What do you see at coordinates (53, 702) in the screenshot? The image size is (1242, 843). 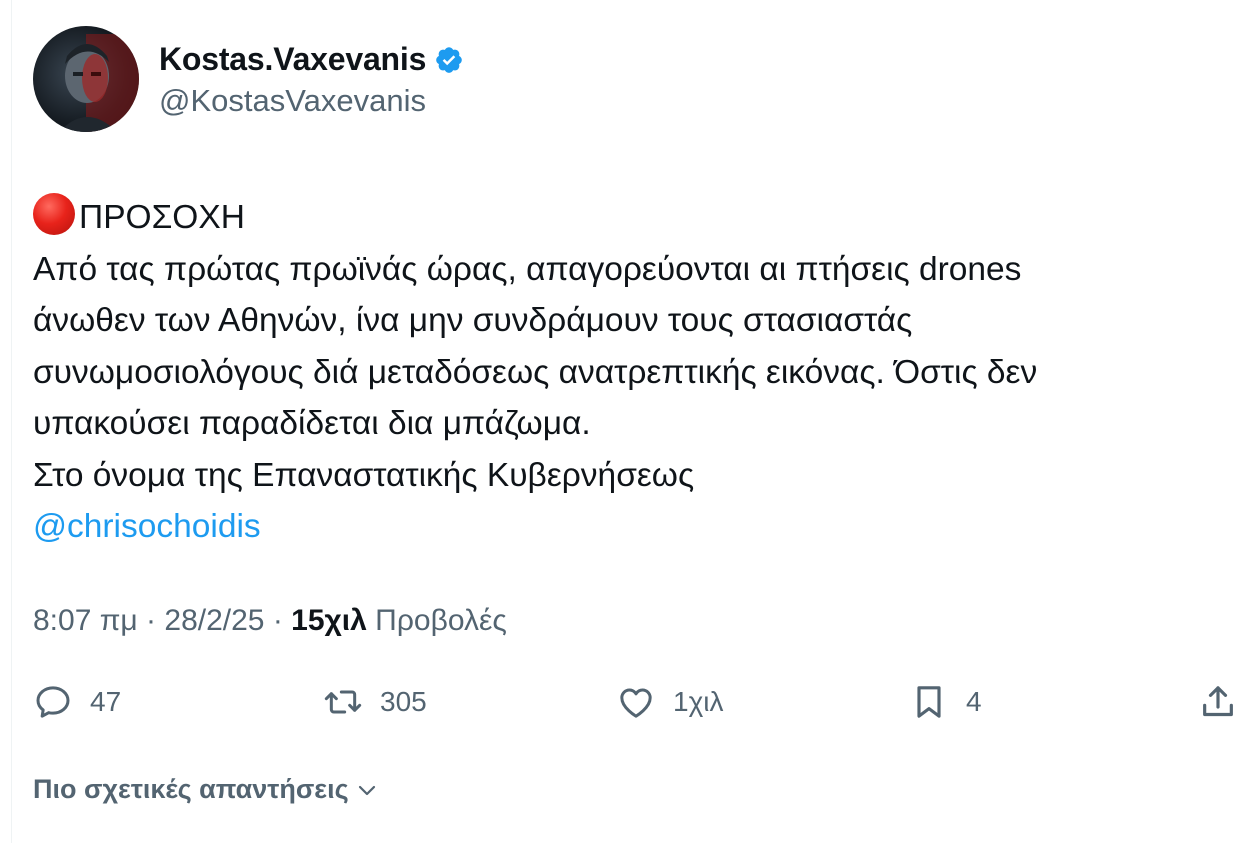 I see `reply-icon` at bounding box center [53, 702].